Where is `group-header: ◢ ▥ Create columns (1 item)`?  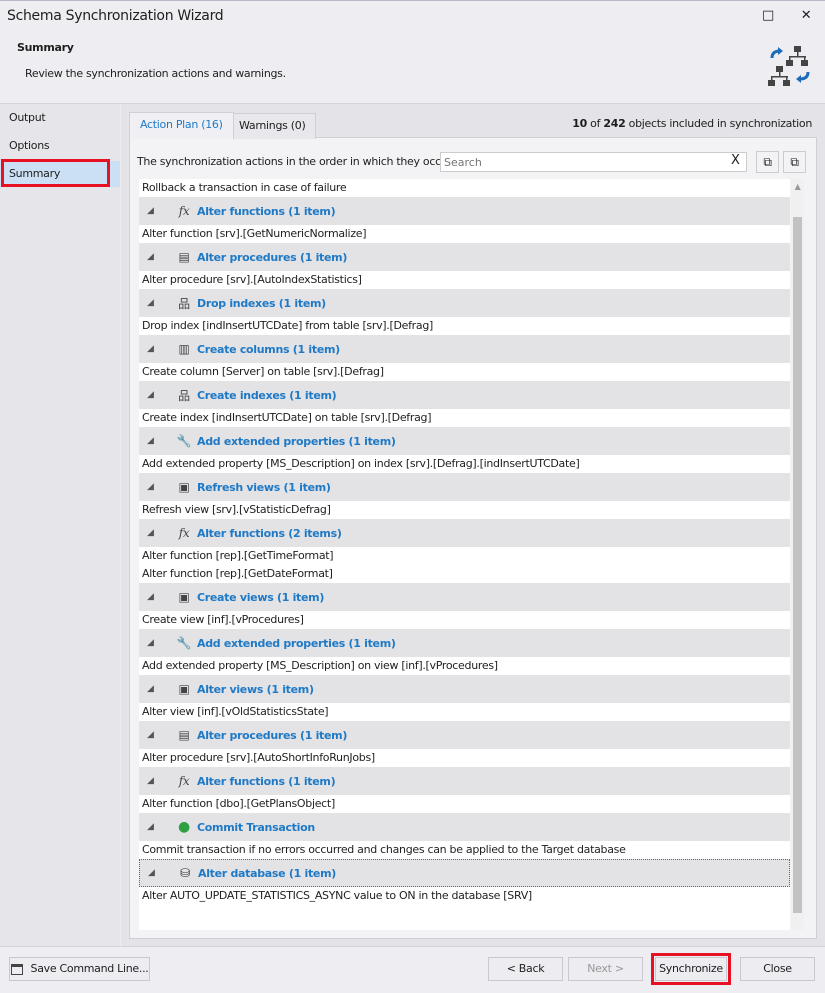 group-header: ◢ ▥ Create columns (1 item) is located at coordinates (464, 349).